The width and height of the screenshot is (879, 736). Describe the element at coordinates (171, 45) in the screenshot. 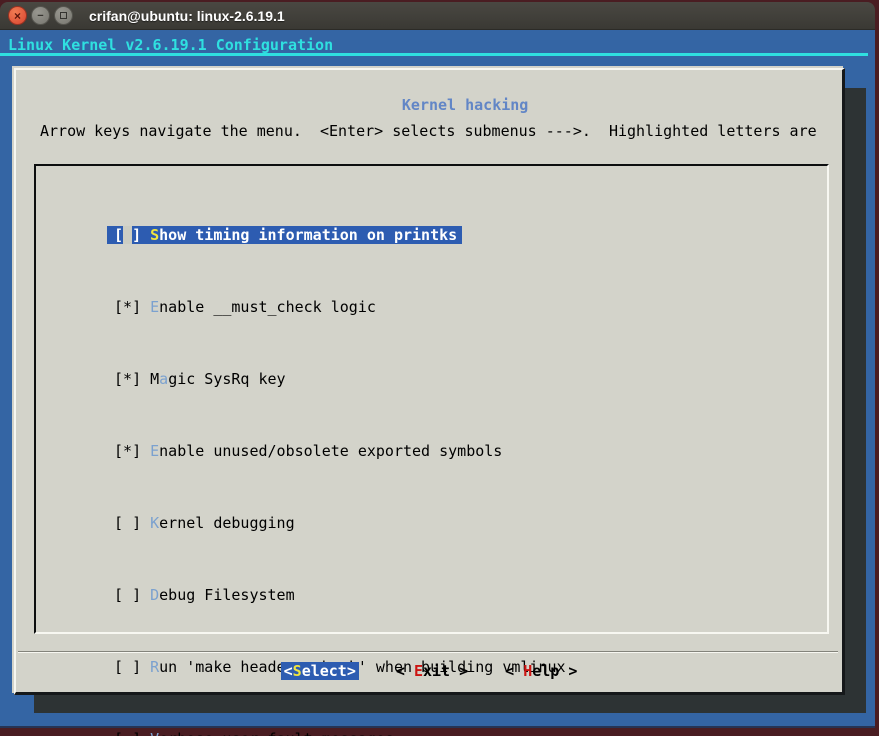

I see `kernel-config-header: Linux Kernel v2.6.19.1 Configuration` at that location.